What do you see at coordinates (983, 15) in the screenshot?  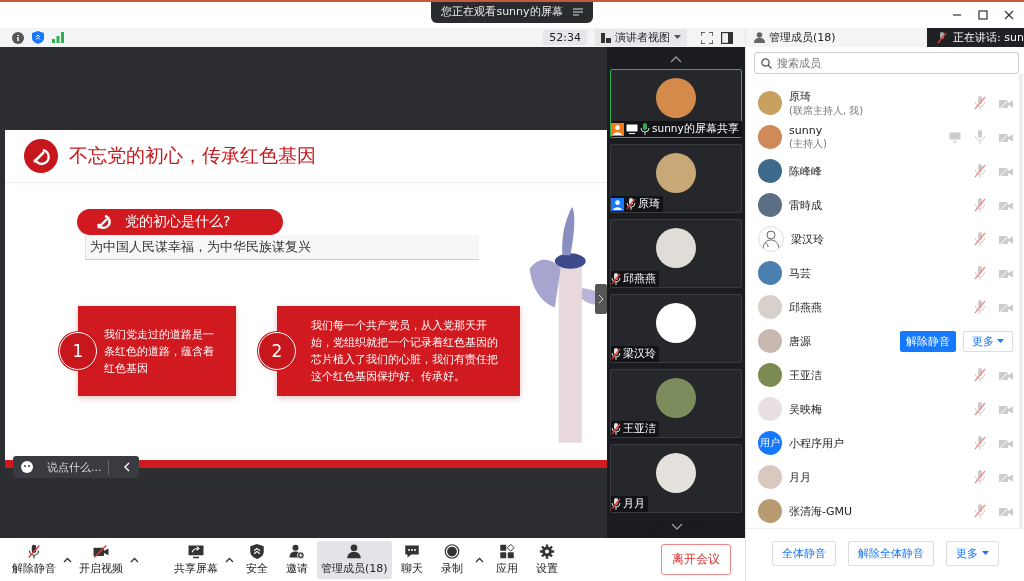 I see `maximize-icon` at bounding box center [983, 15].